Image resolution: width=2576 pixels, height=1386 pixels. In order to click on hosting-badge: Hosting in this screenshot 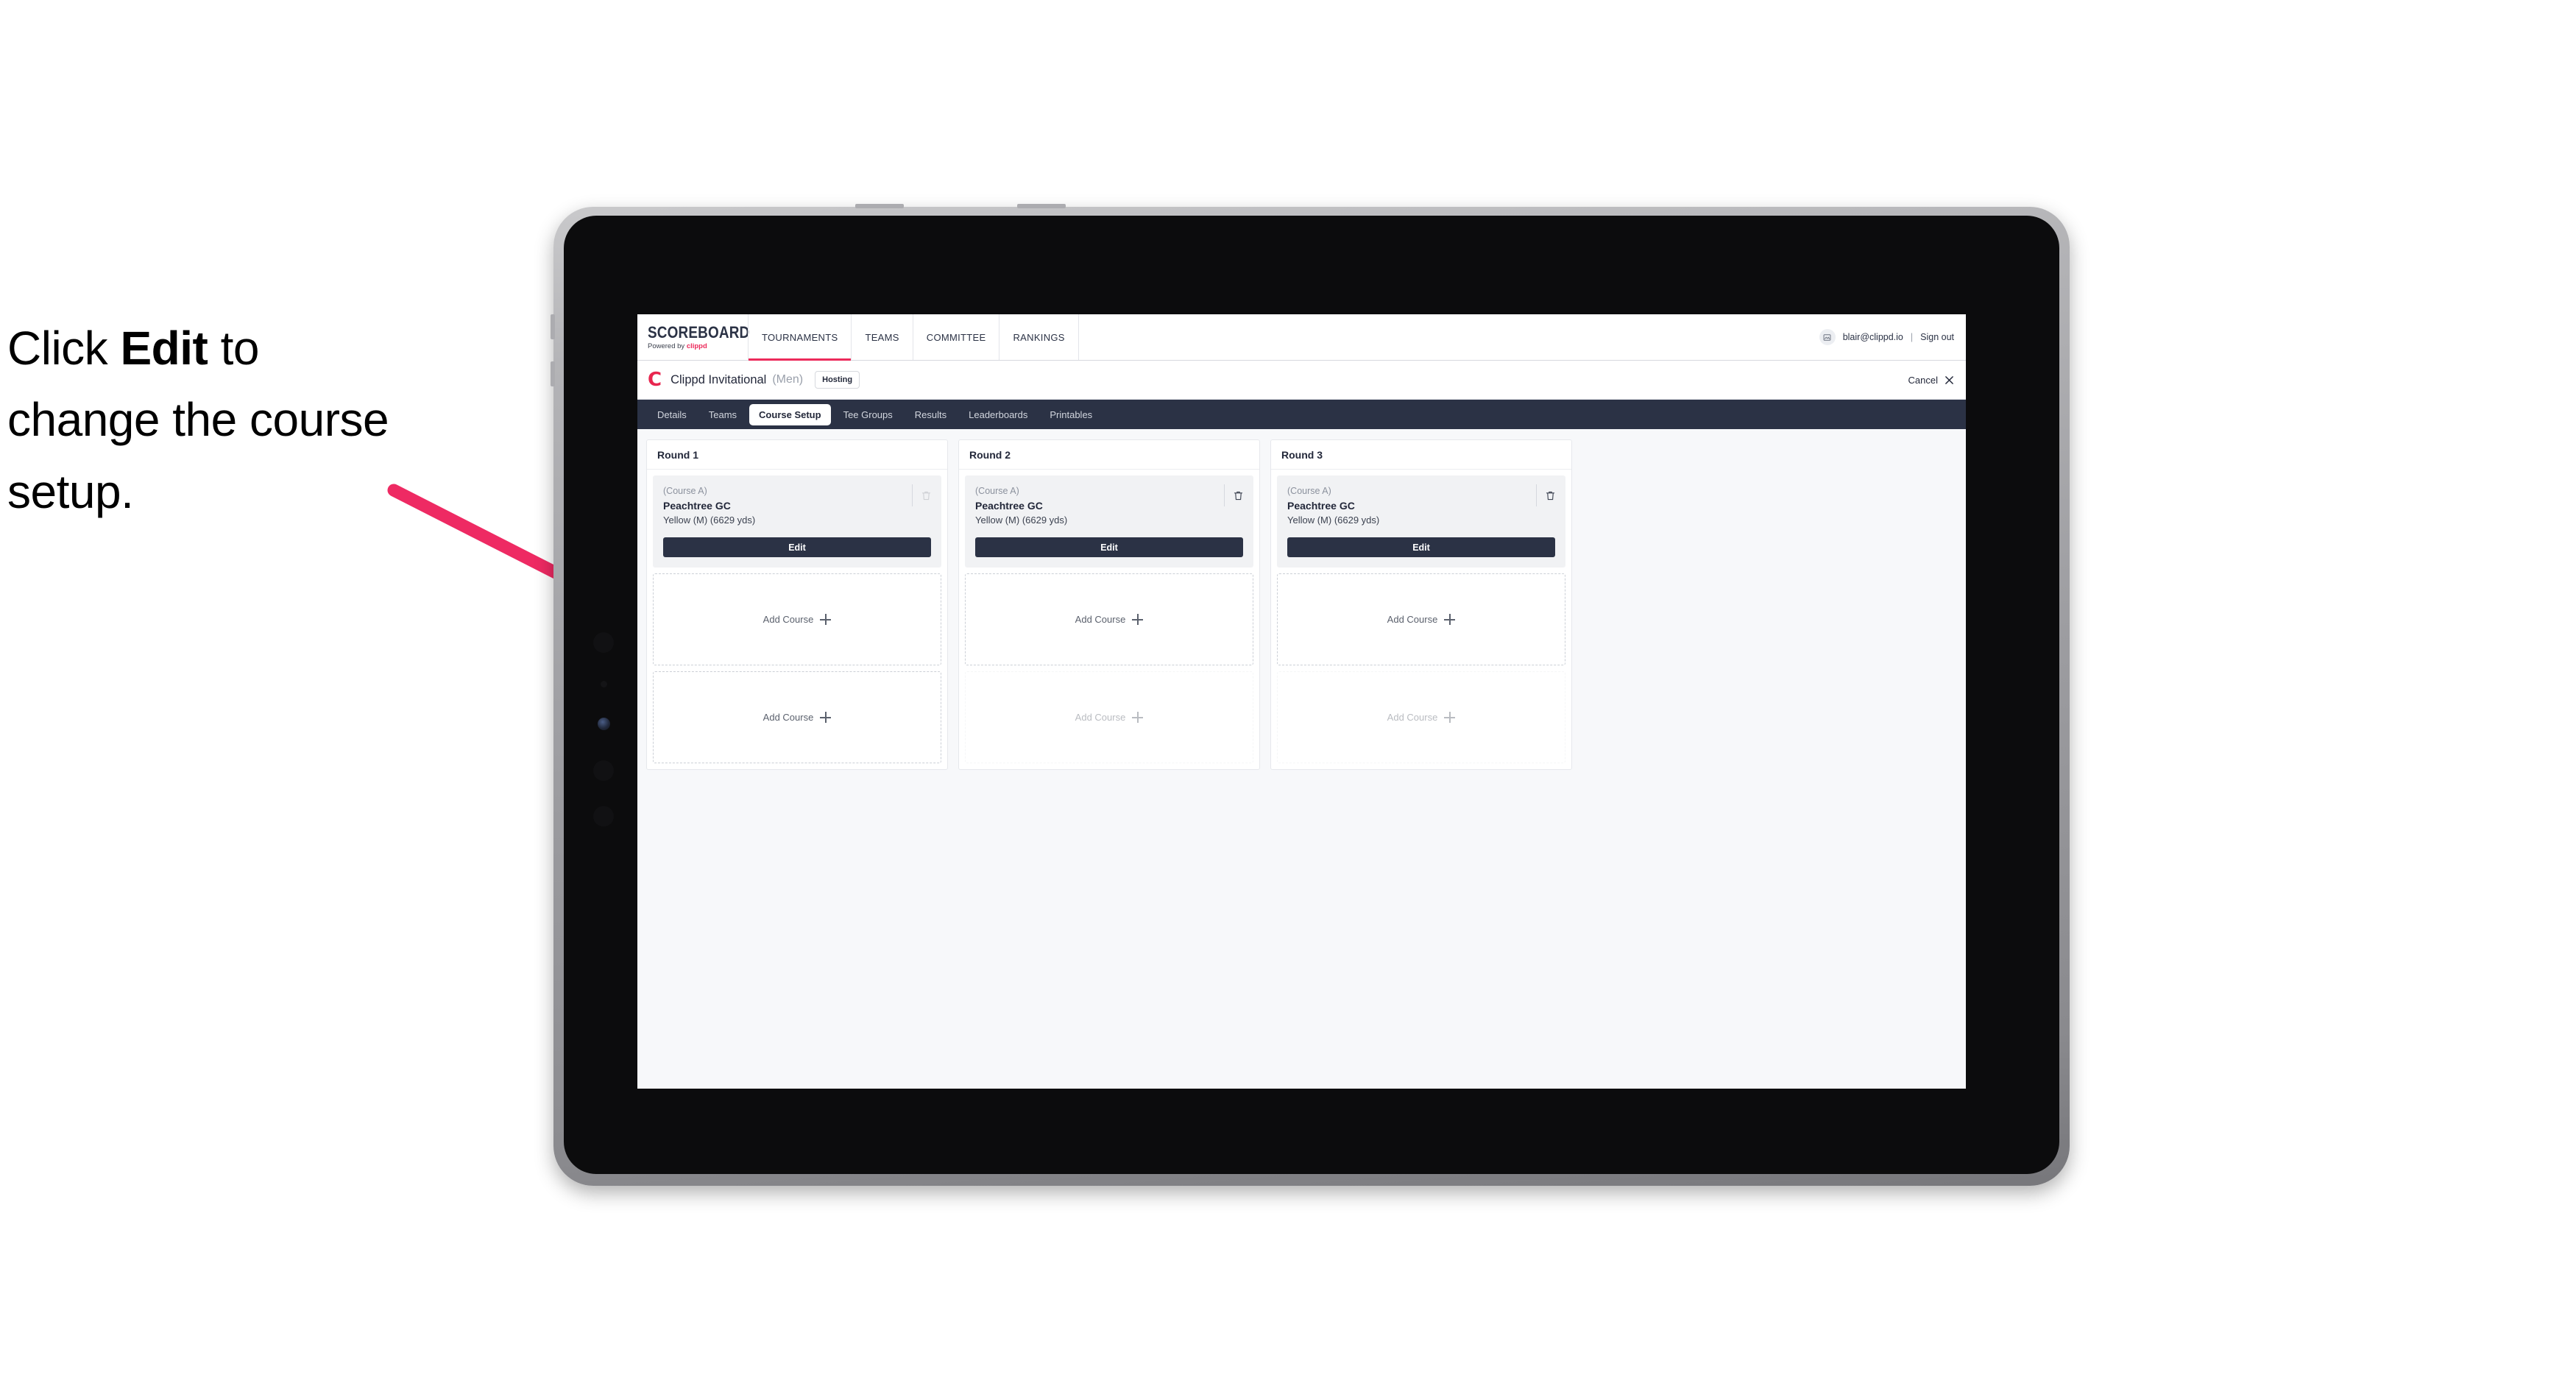, I will do `click(837, 380)`.